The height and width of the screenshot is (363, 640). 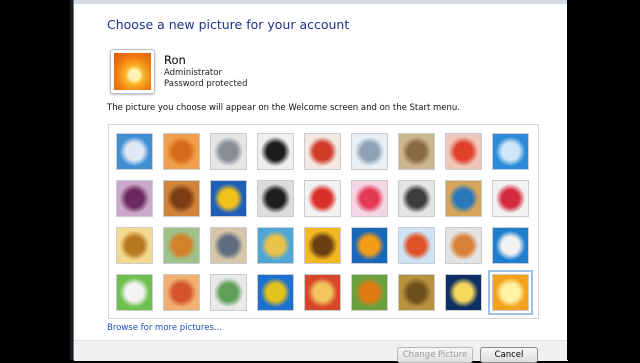 What do you see at coordinates (510, 292) in the screenshot?
I see `picture-tile-orange-flower` at bounding box center [510, 292].